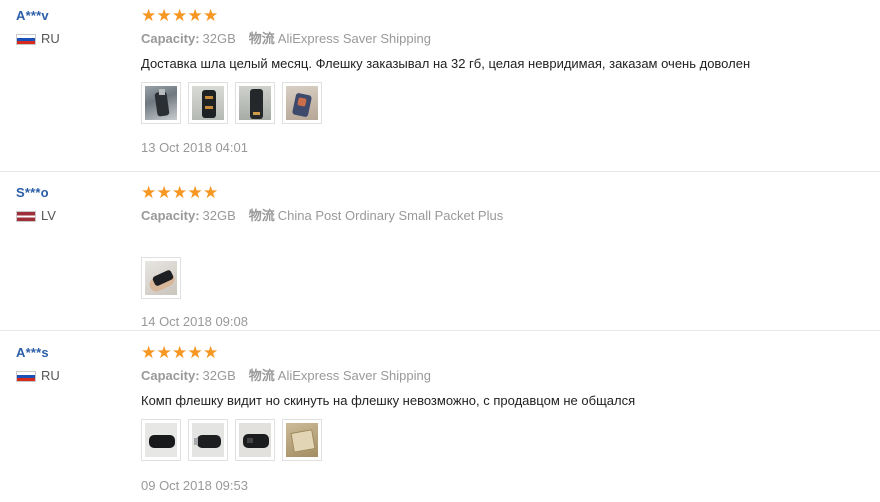  What do you see at coordinates (48, 215) in the screenshot?
I see `country-code: LV` at bounding box center [48, 215].